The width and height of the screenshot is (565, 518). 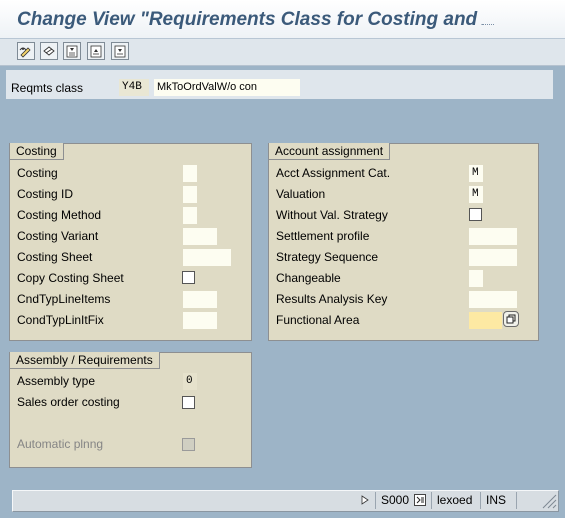 What do you see at coordinates (207, 257) in the screenshot?
I see `costing-sheet-field` at bounding box center [207, 257].